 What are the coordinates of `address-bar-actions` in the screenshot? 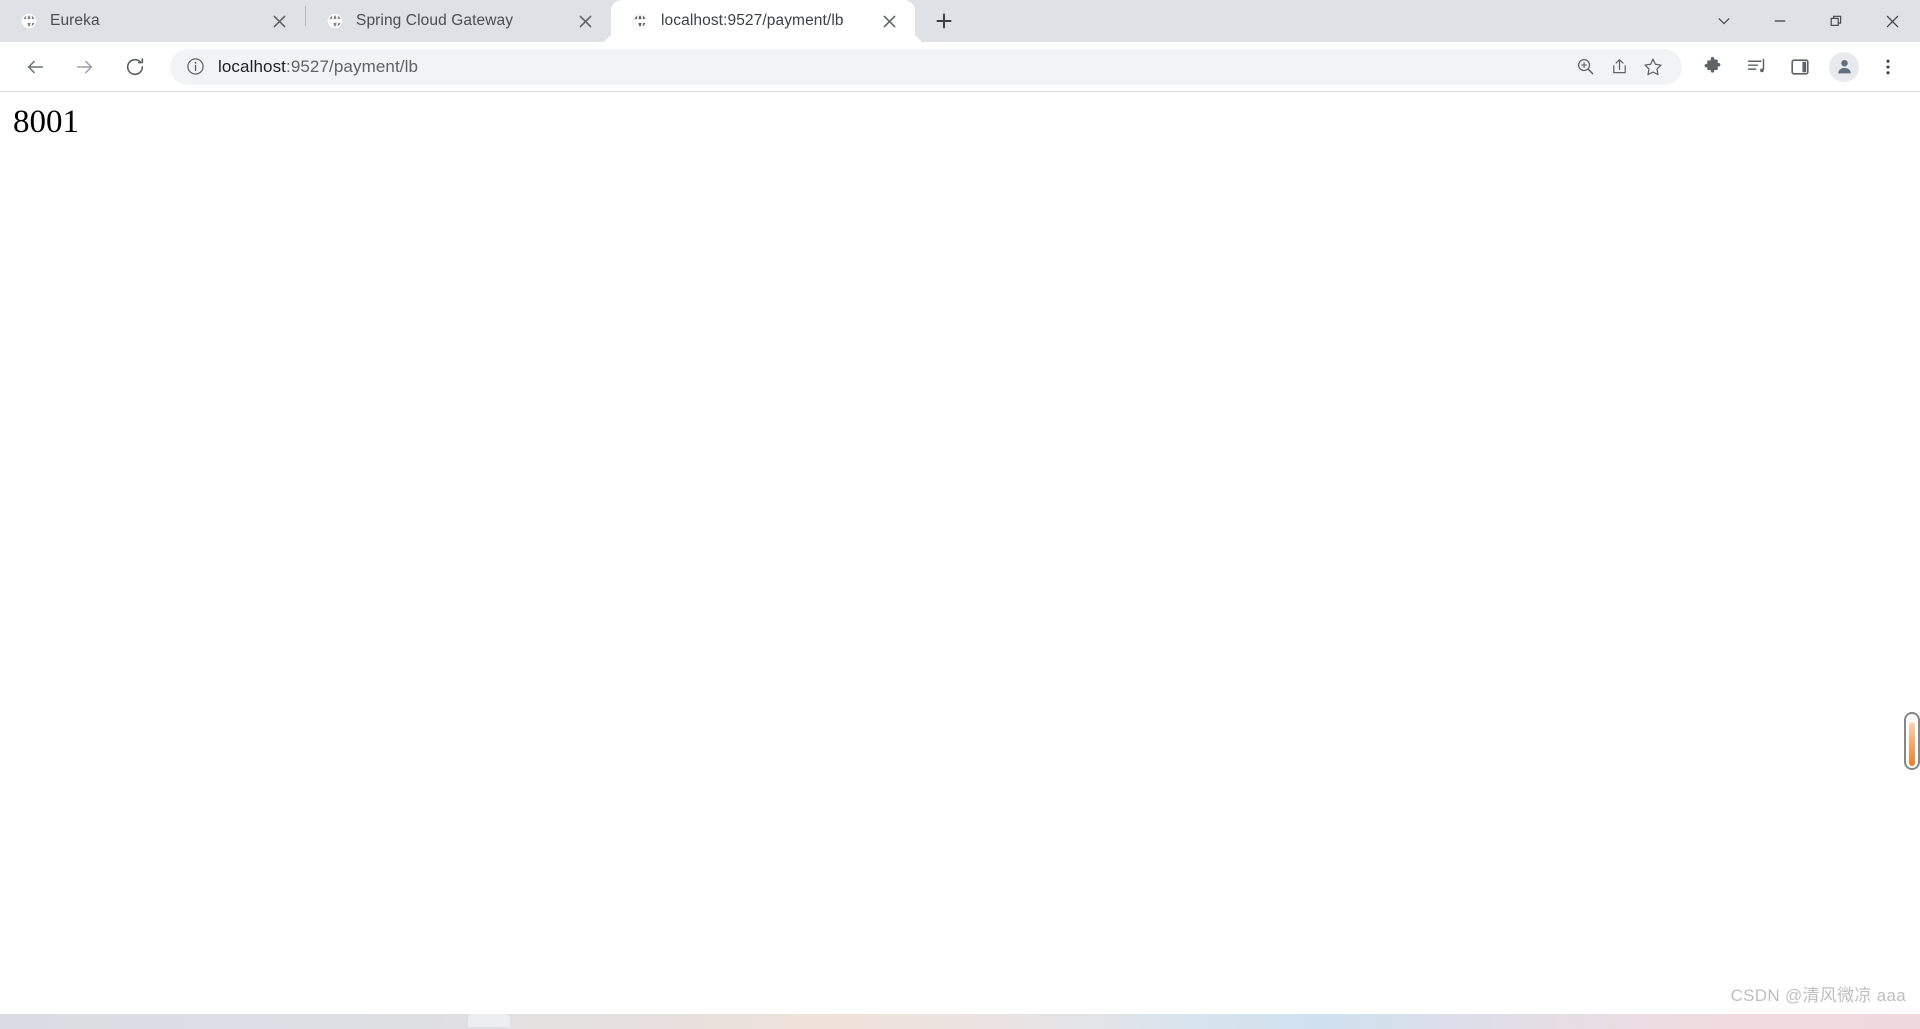 It's located at (1619, 67).